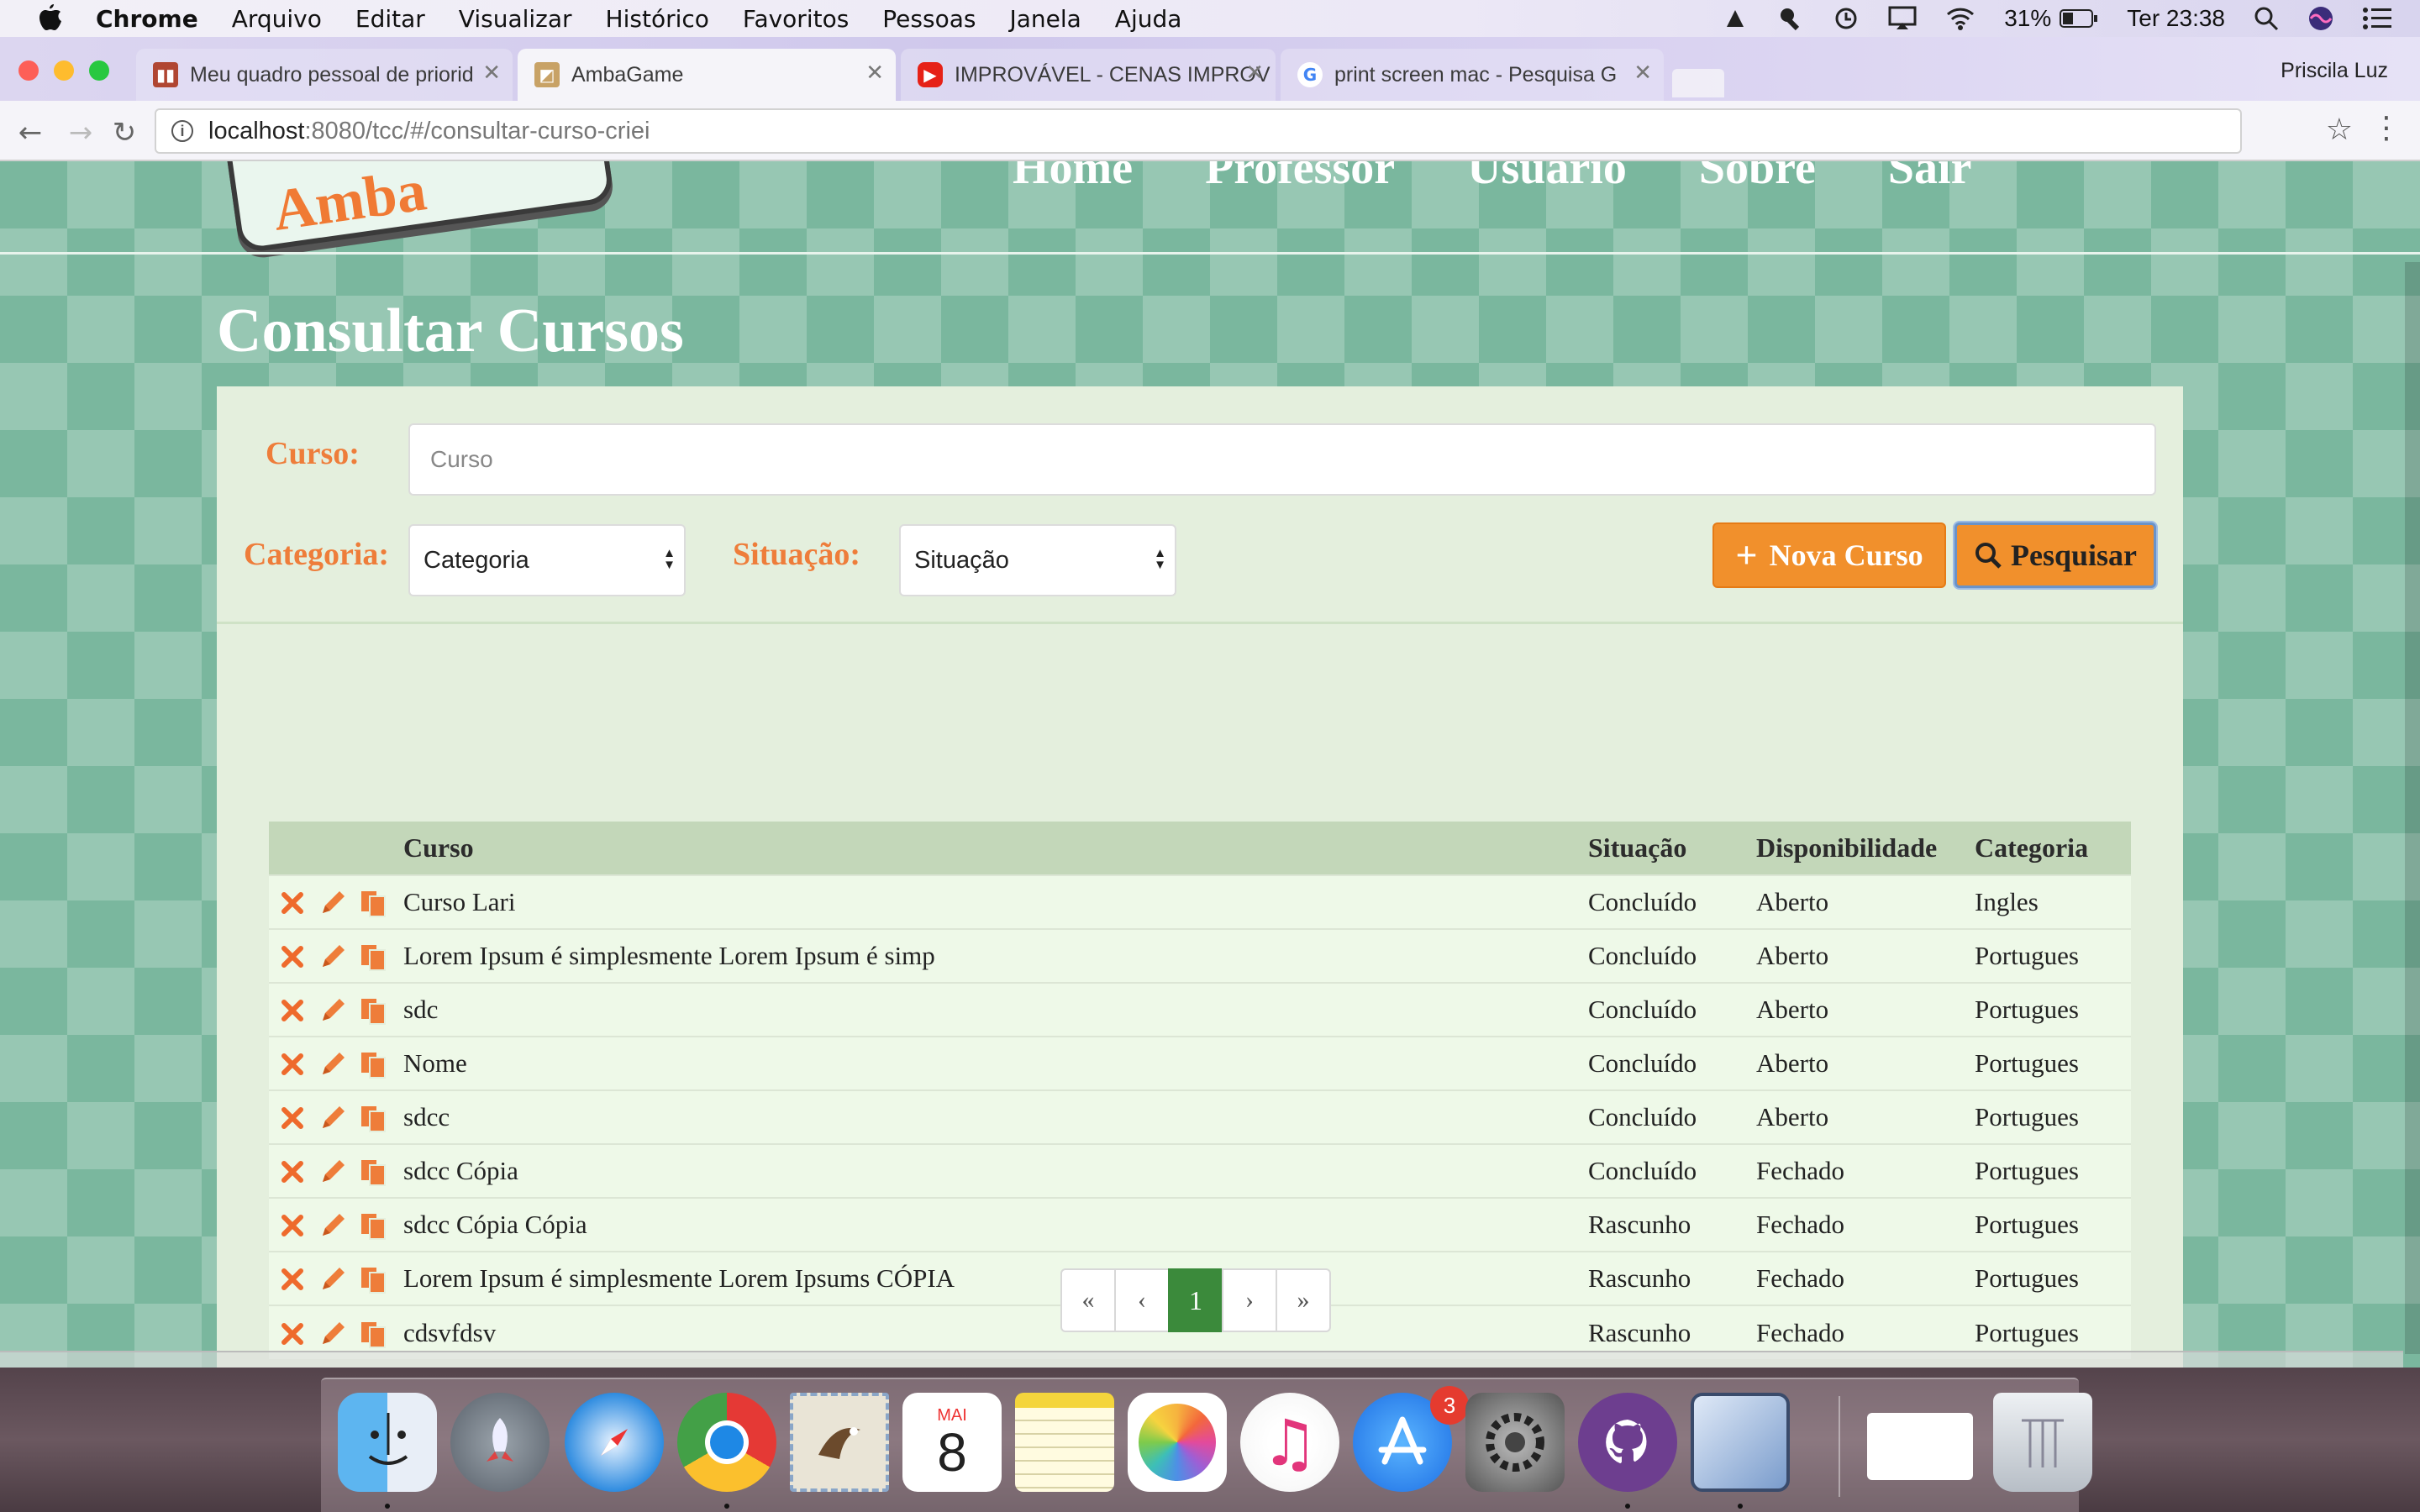 The image size is (2420, 1512). I want to click on menu-editar: Editar, so click(390, 19).